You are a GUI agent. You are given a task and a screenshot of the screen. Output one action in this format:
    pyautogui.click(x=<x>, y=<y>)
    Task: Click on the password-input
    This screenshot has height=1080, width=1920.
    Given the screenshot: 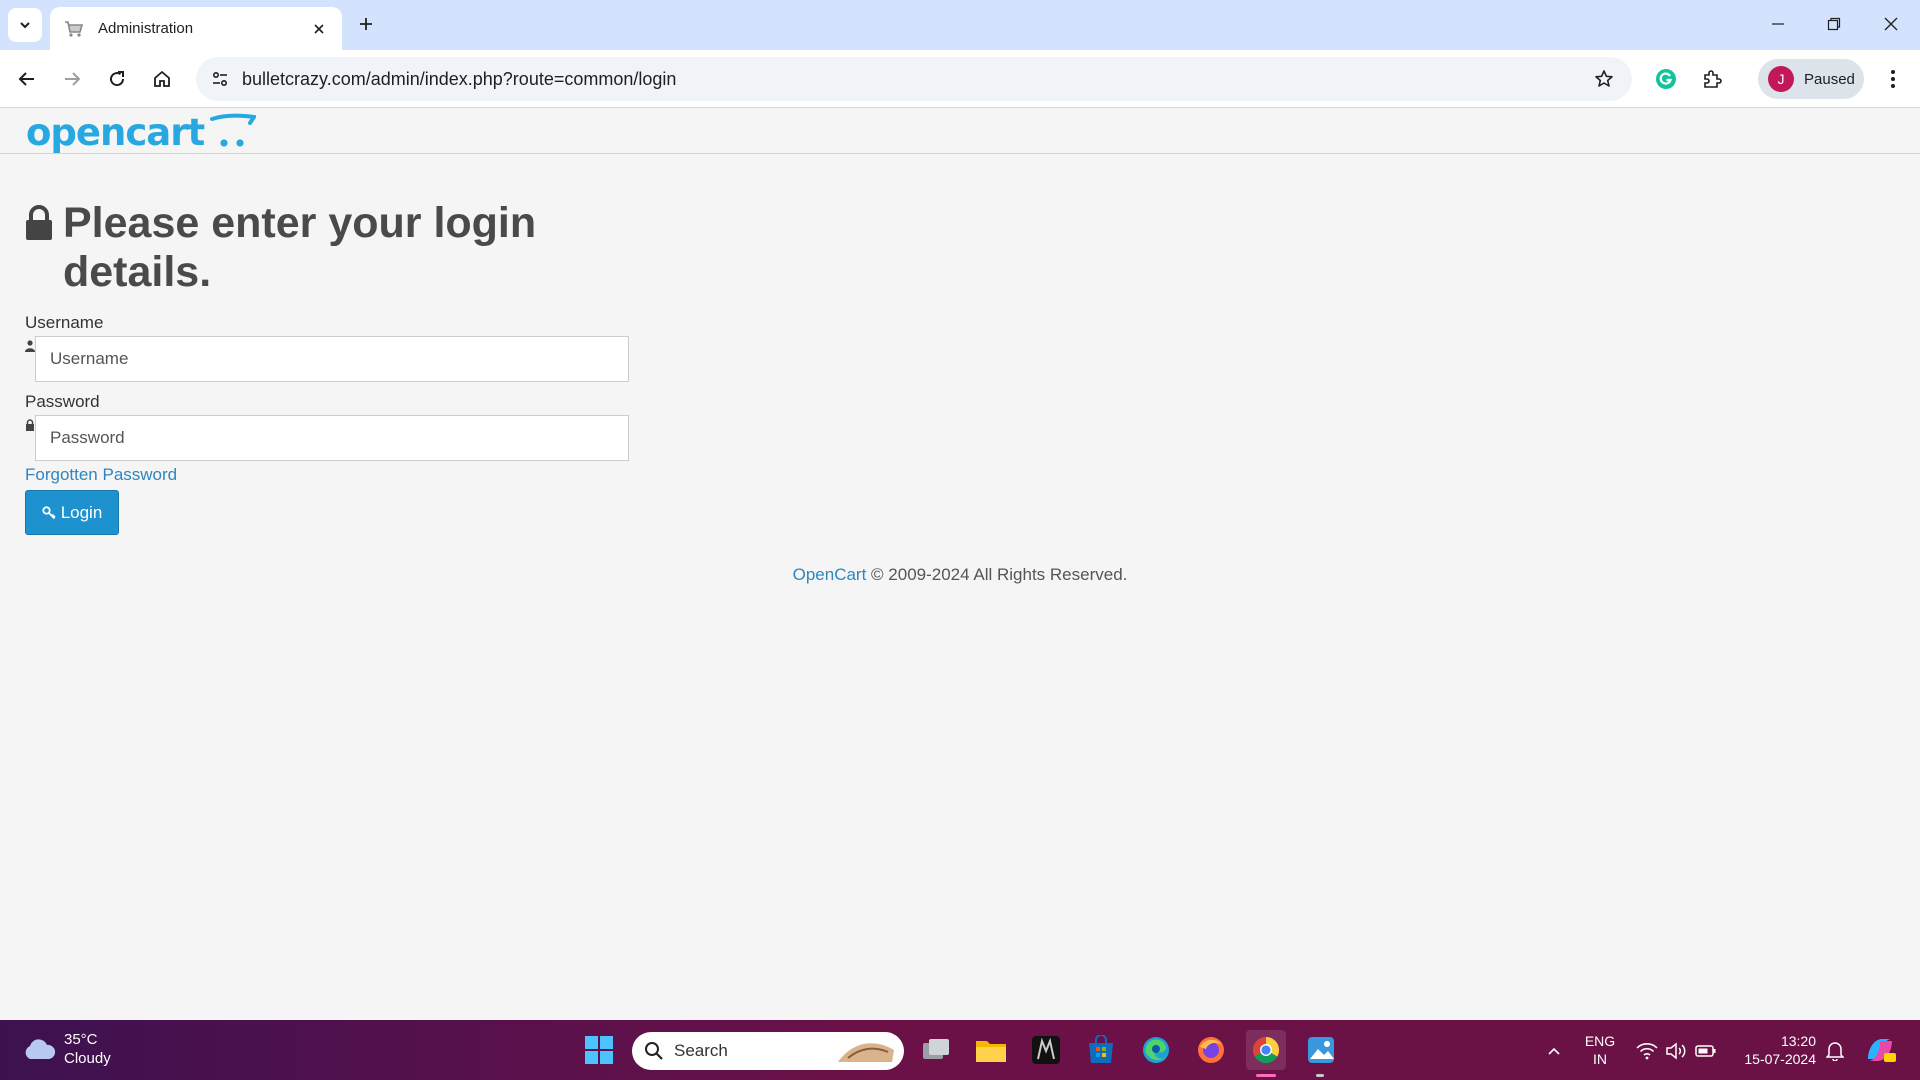 What is the action you would take?
    pyautogui.click(x=332, y=438)
    